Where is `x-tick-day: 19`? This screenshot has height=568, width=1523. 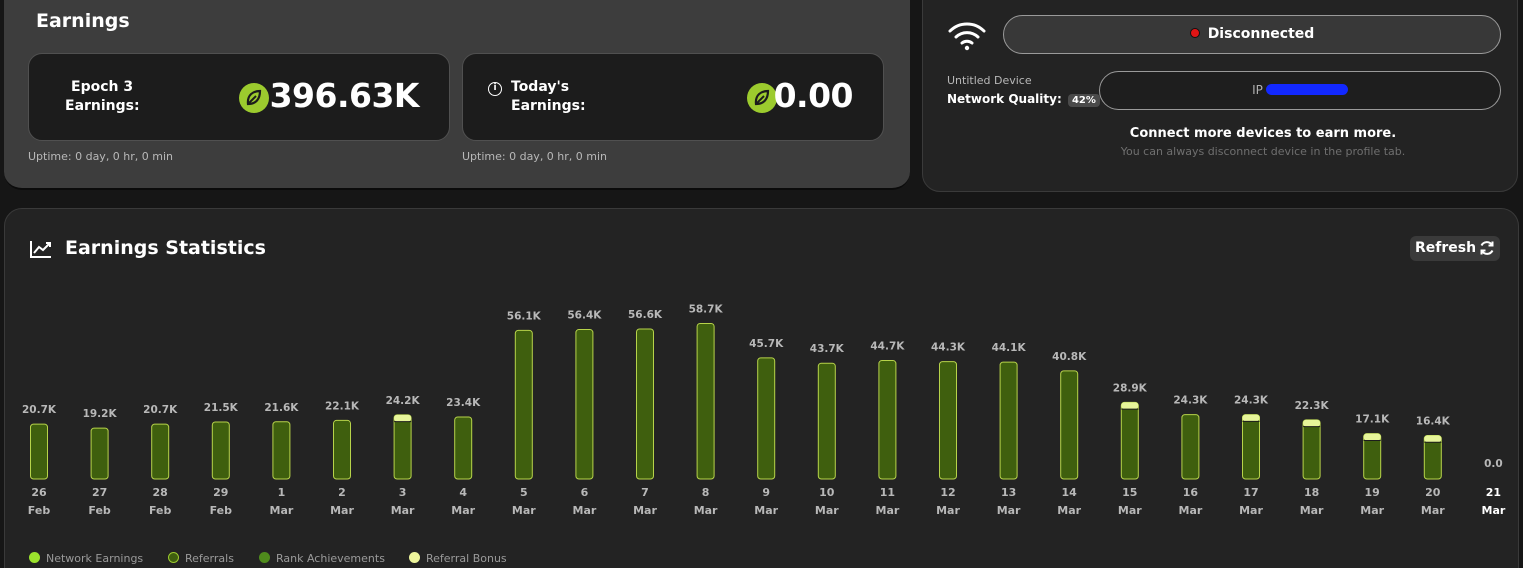 x-tick-day: 19 is located at coordinates (1372, 492).